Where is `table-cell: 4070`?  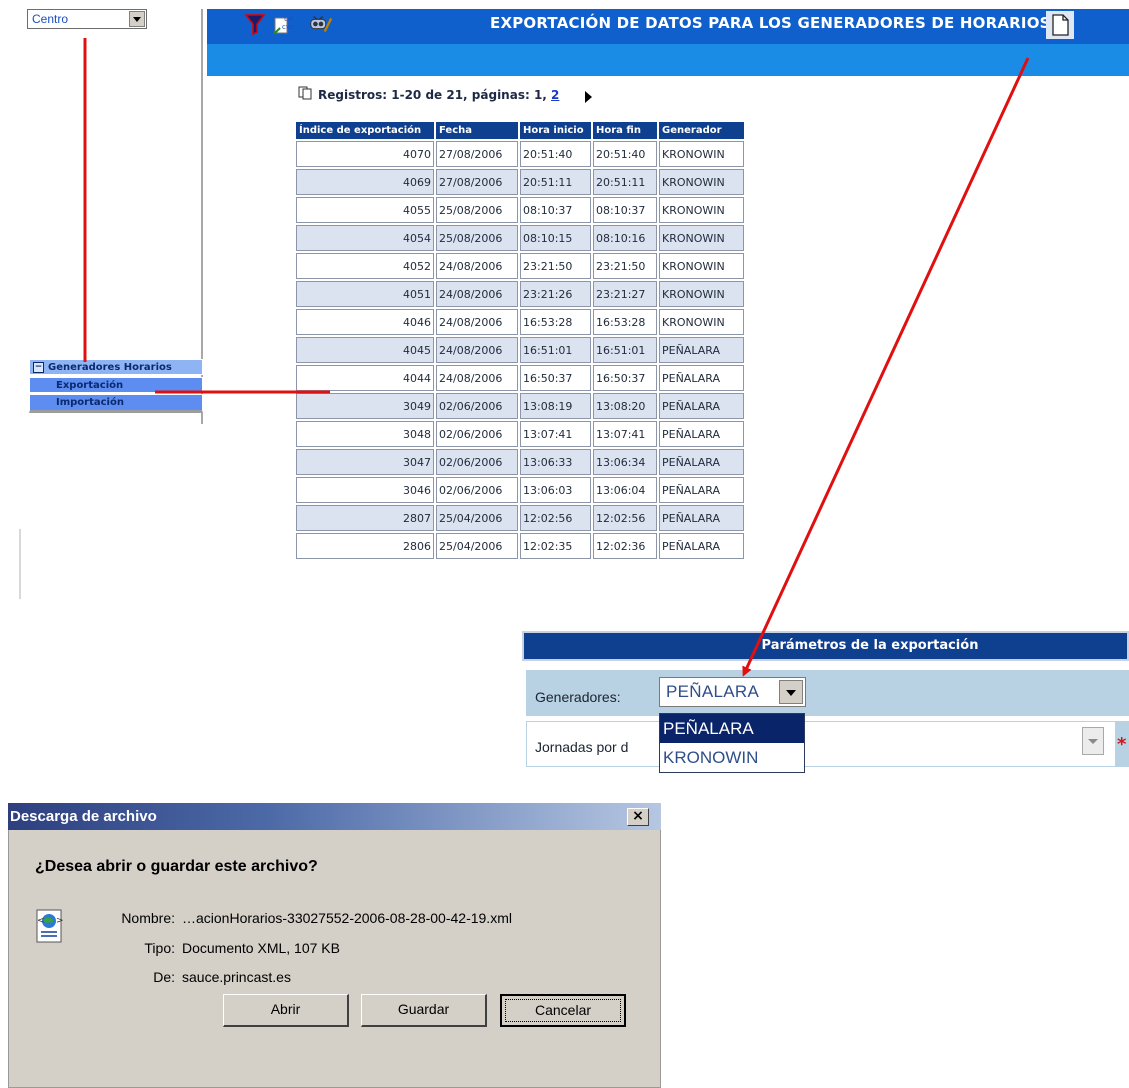 table-cell: 4070 is located at coordinates (365, 154).